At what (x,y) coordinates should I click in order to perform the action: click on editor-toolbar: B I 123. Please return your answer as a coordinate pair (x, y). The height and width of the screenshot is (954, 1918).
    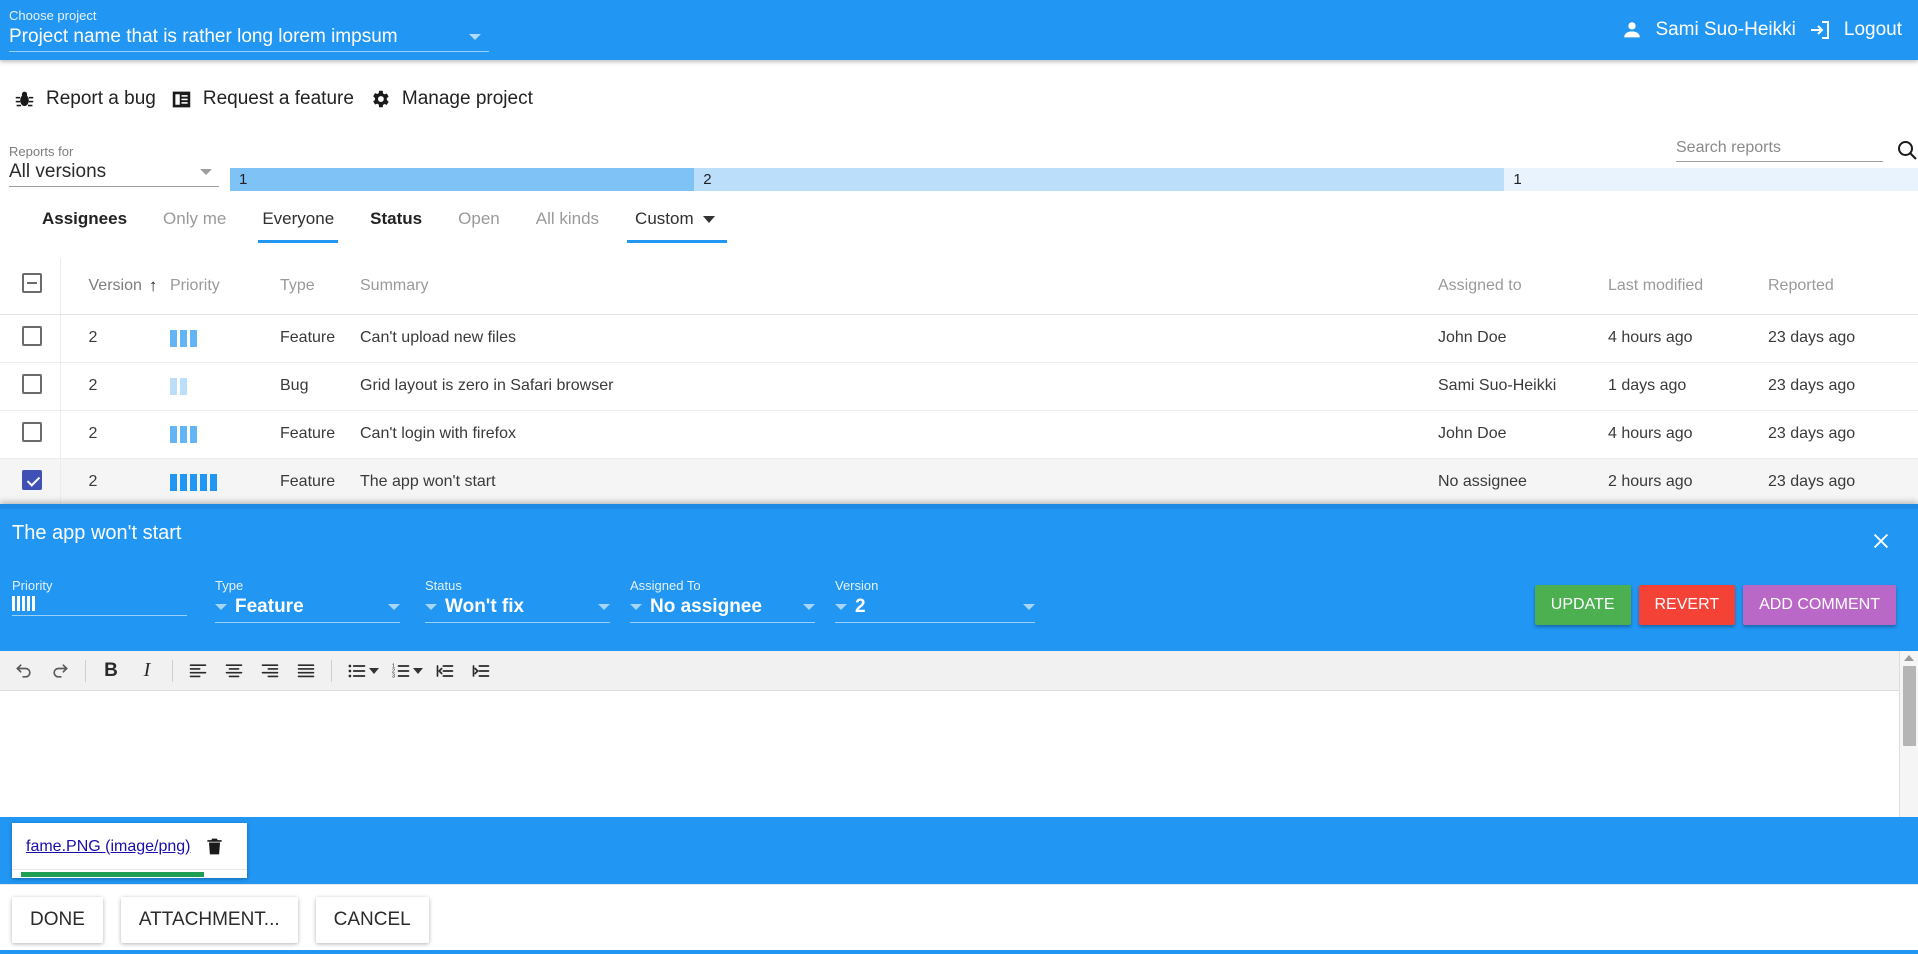
    Looking at the image, I should click on (959, 671).